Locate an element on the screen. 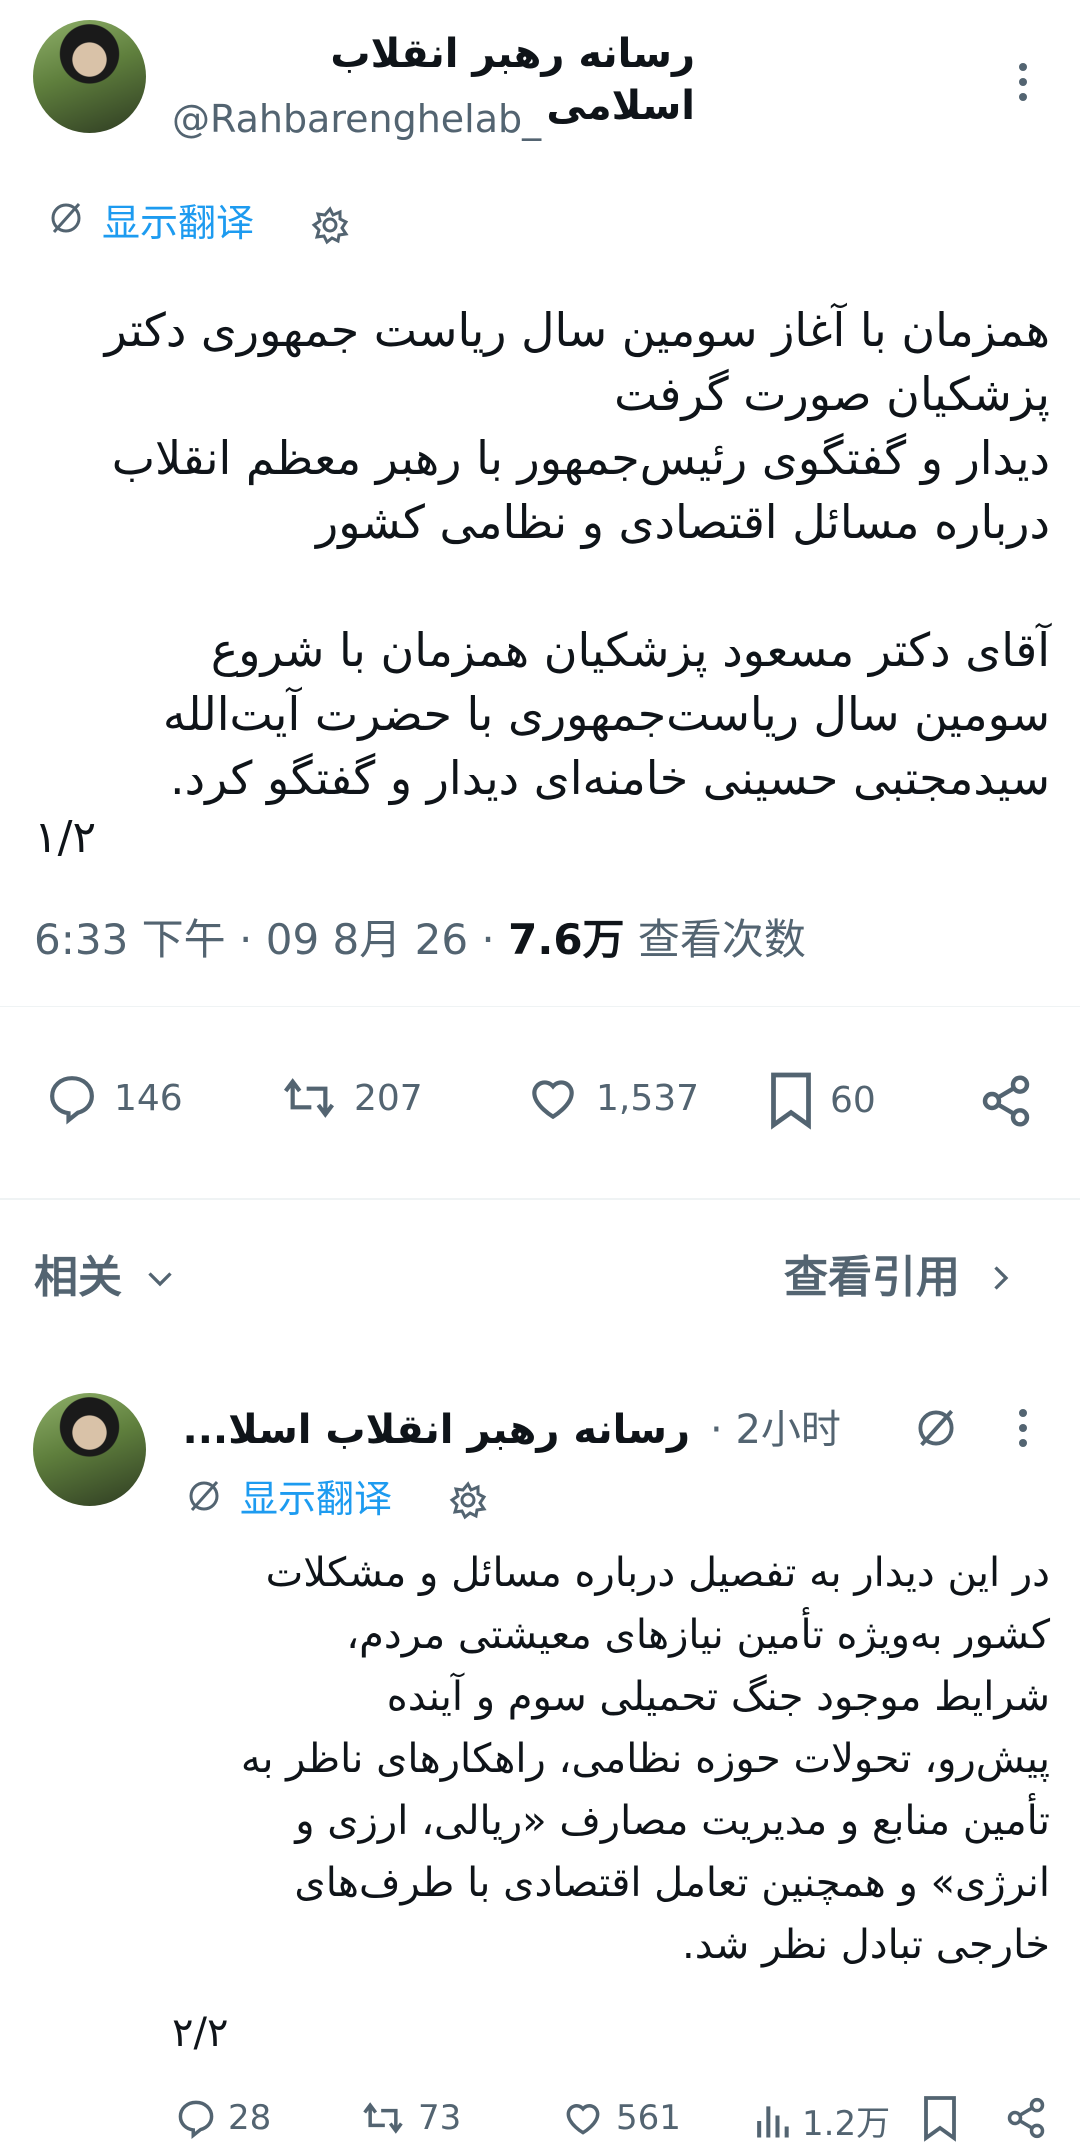 The image size is (1080, 2151). like-count: 561 is located at coordinates (648, 2118).